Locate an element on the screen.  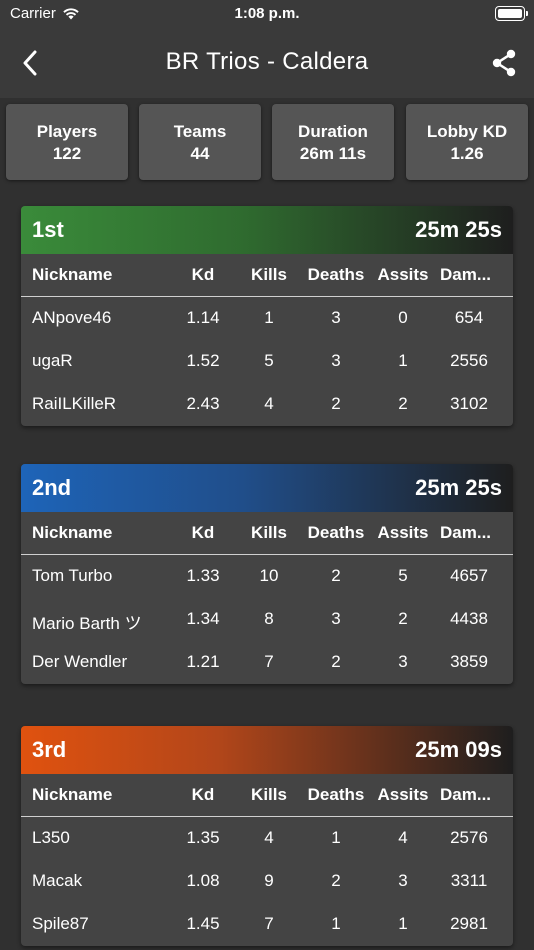
player-row: ugaR 1.52 5 3 1 2556 is located at coordinates (267, 361).